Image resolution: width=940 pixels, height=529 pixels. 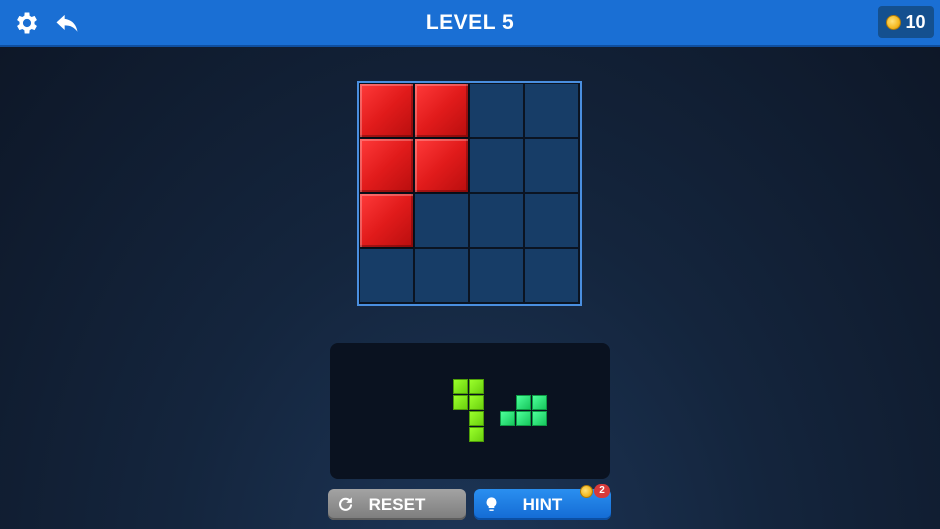 I want to click on undo-arrow-icon, so click(x=67, y=23).